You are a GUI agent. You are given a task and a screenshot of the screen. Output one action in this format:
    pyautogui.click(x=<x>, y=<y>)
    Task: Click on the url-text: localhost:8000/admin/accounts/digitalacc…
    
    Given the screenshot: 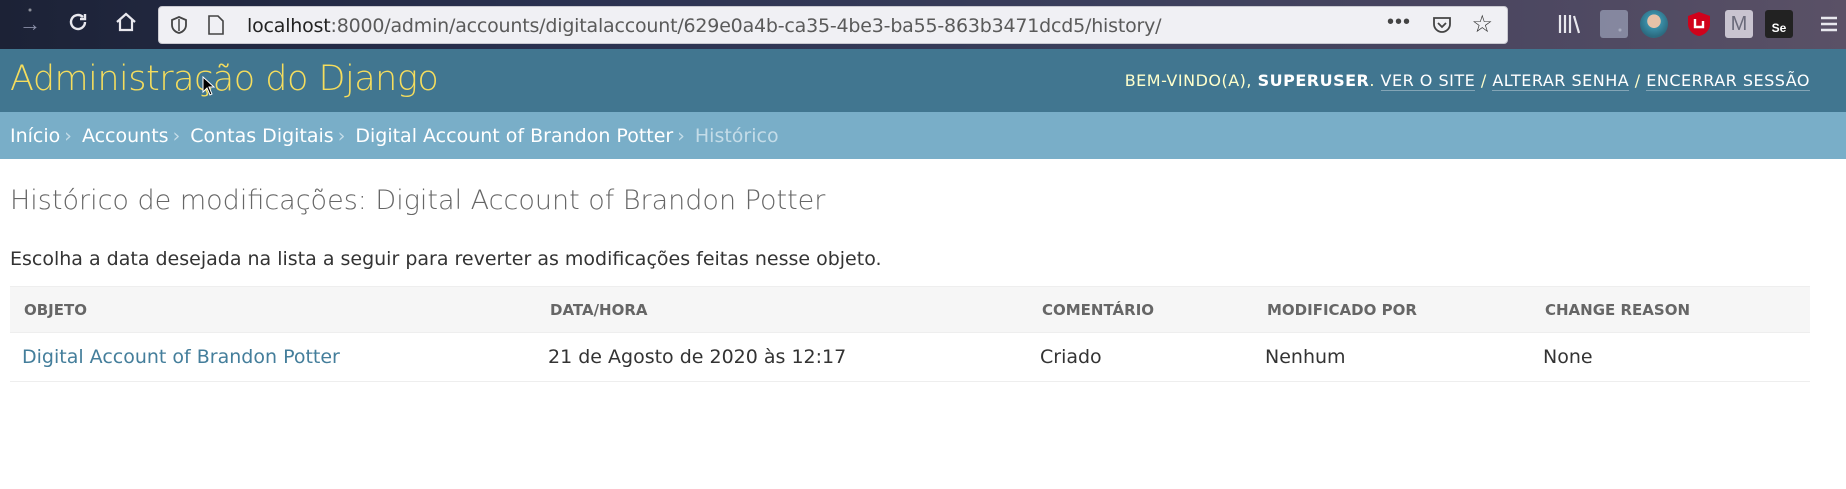 What is the action you would take?
    pyautogui.click(x=704, y=26)
    